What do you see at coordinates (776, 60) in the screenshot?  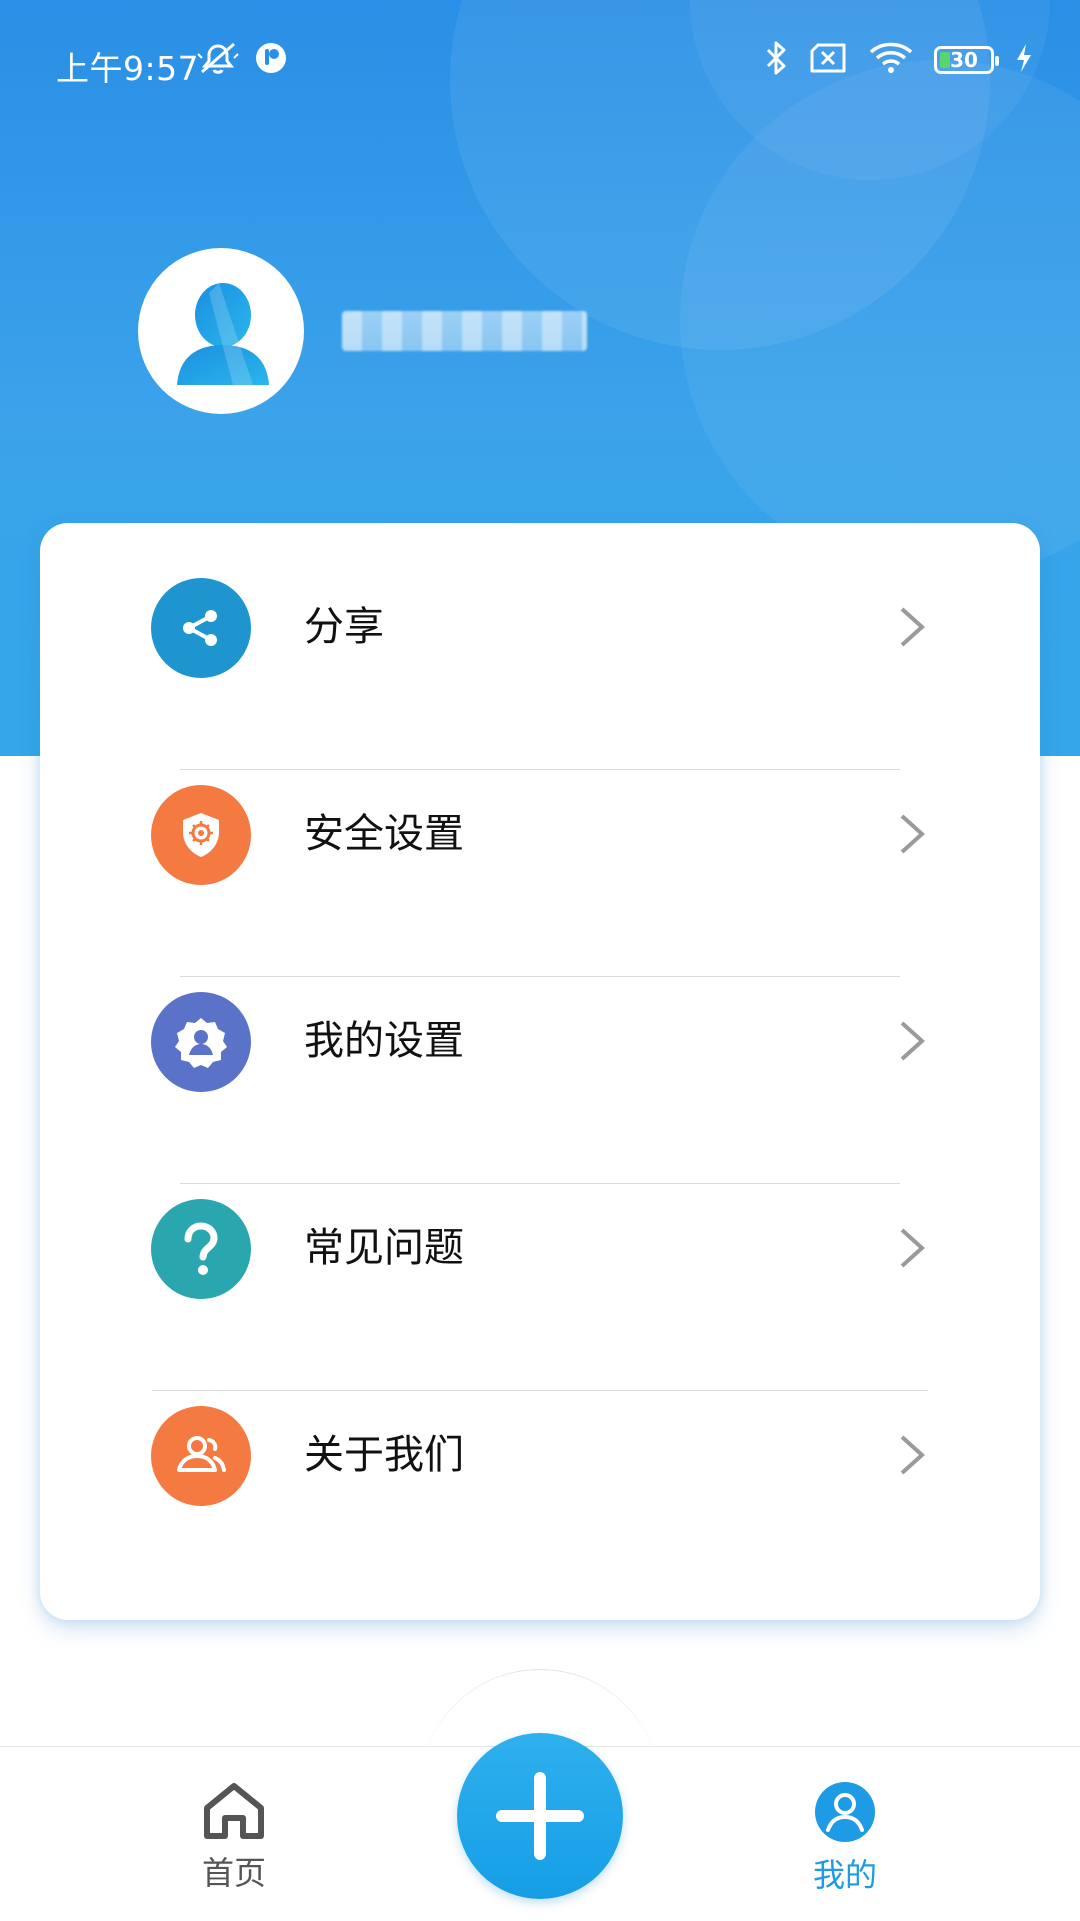 I see `bluetooth-icon` at bounding box center [776, 60].